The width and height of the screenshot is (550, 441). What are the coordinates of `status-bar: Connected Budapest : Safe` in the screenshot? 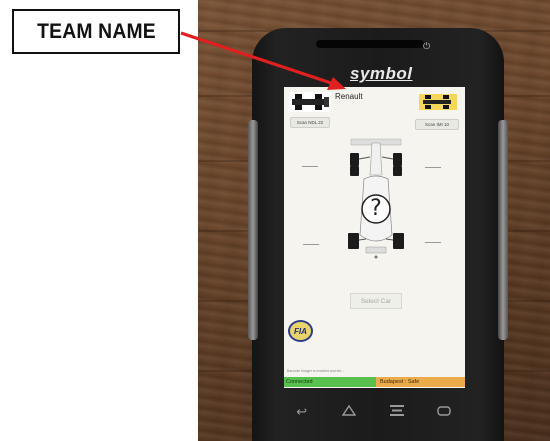 It's located at (374, 382).